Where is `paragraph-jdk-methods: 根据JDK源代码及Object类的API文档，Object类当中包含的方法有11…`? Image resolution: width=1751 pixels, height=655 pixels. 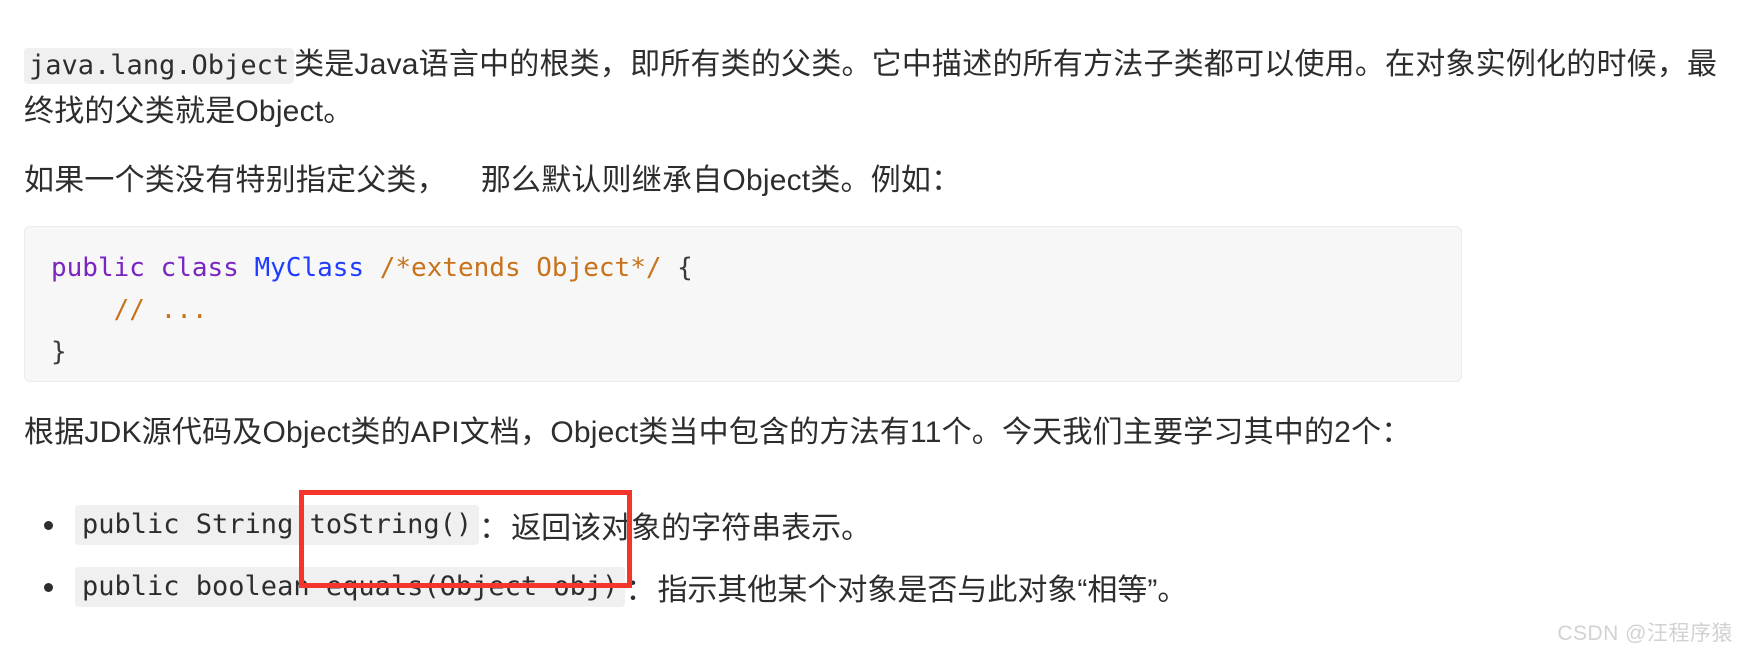
paragraph-jdk-methods: 根据JDK源代码及Object类的API文档，Object类当中包含的方法有11… is located at coordinates (717, 433).